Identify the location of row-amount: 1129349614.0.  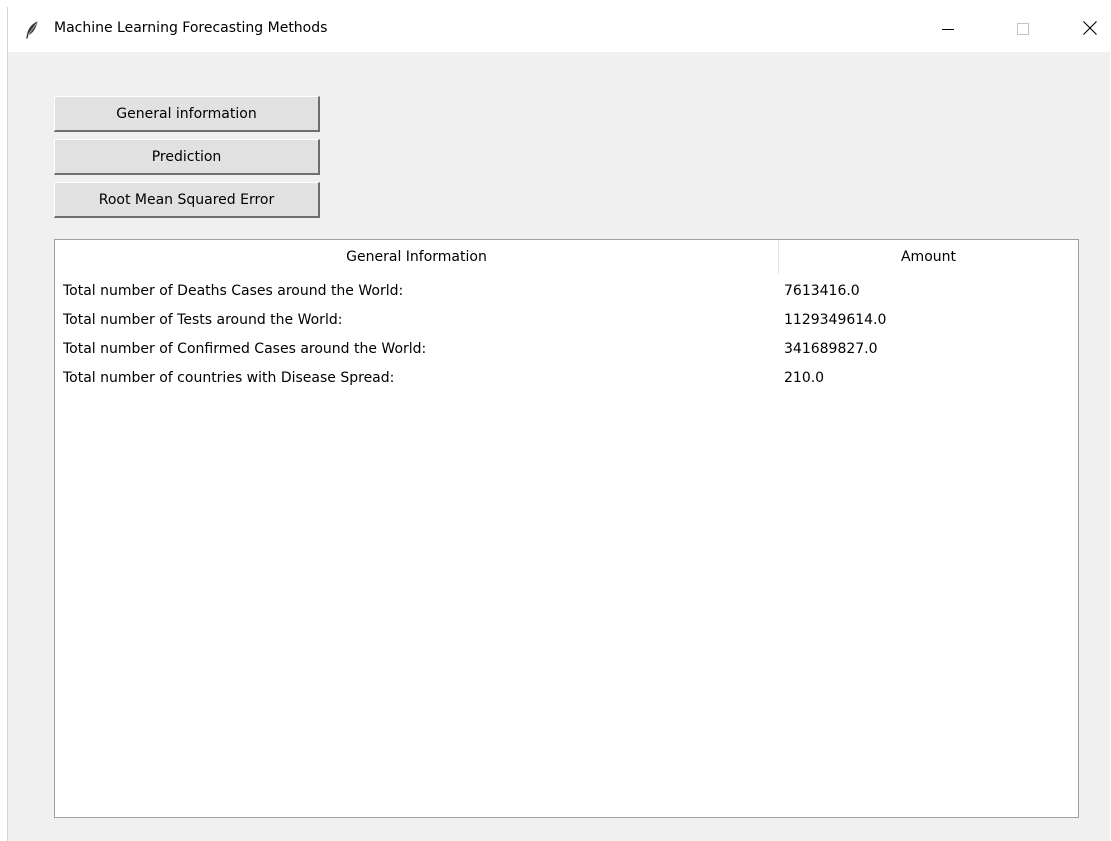
(835, 320).